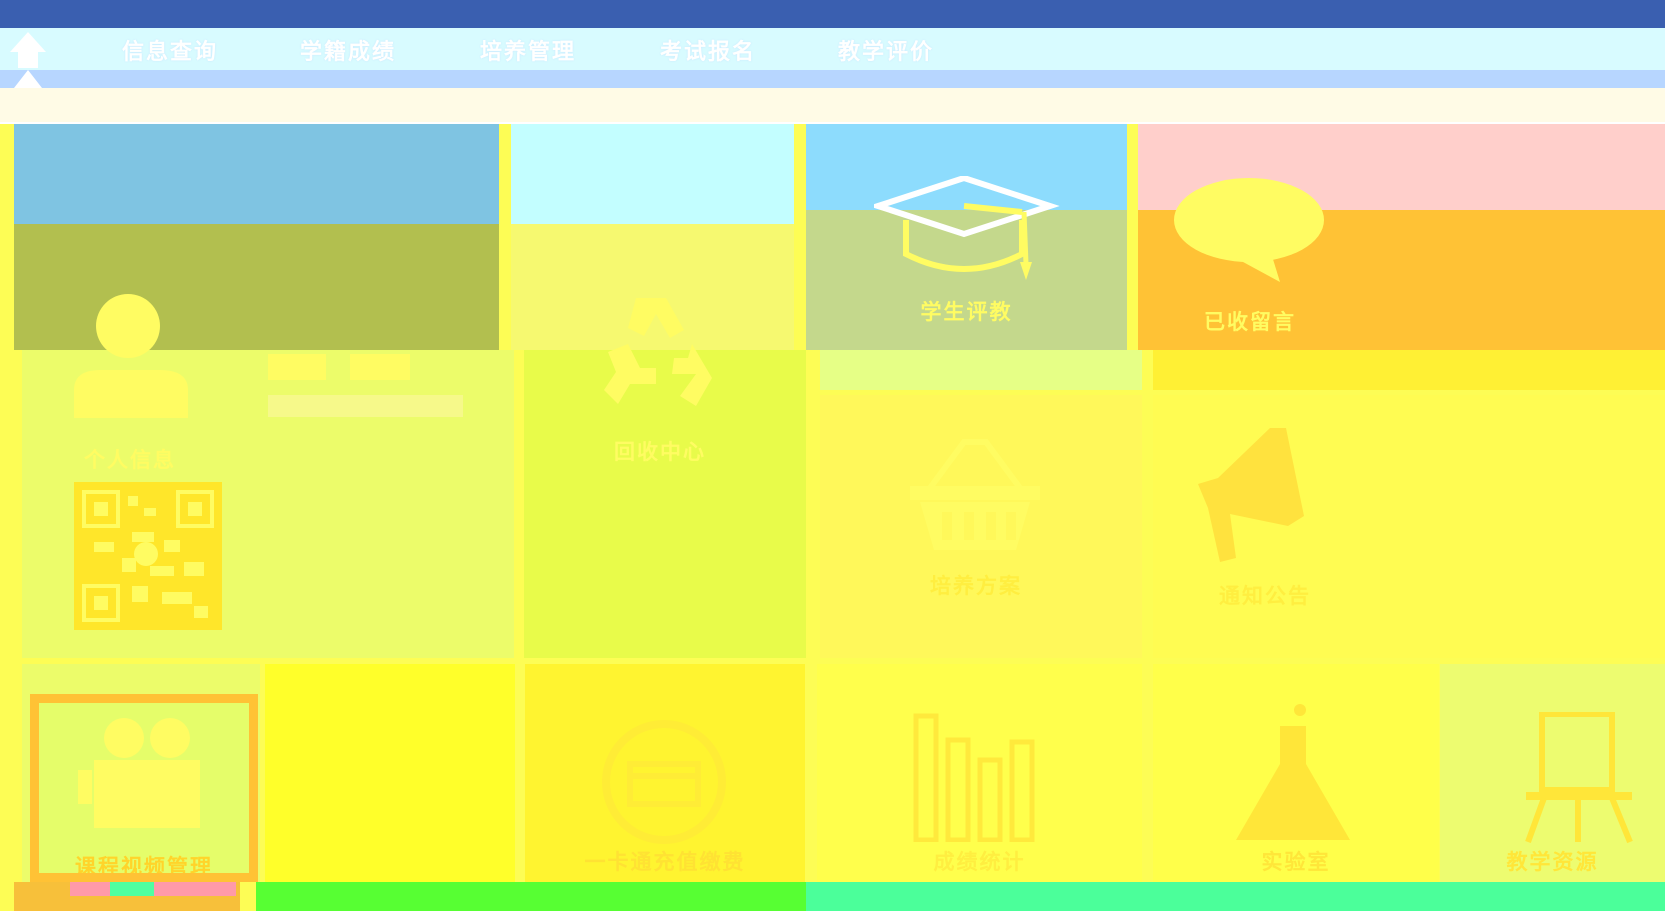 This screenshot has height=911, width=1665. What do you see at coordinates (832, 105) in the screenshot?
I see `content-top-band` at bounding box center [832, 105].